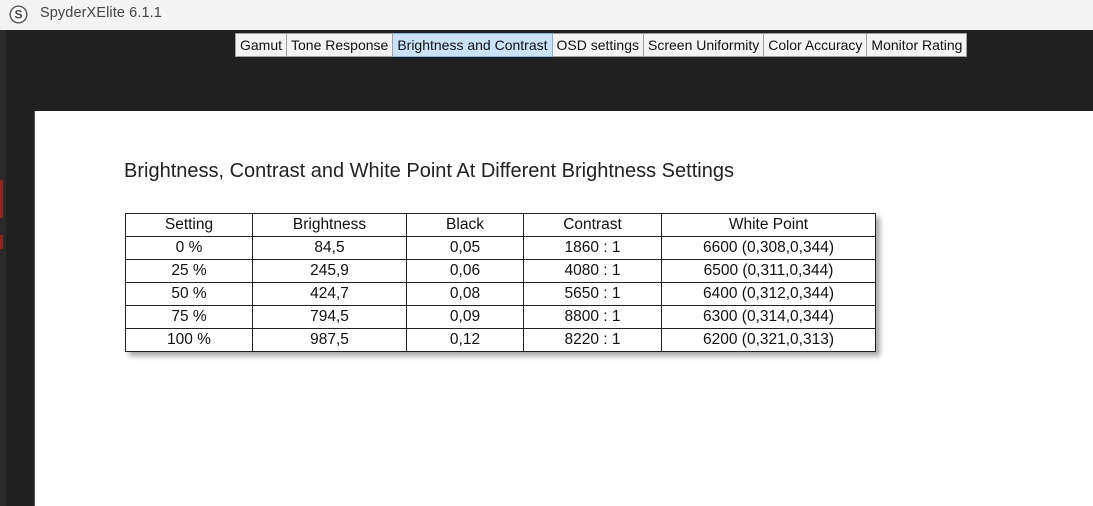  What do you see at coordinates (917, 45) in the screenshot?
I see `tab-monitor-rating: Monitor Rating` at bounding box center [917, 45].